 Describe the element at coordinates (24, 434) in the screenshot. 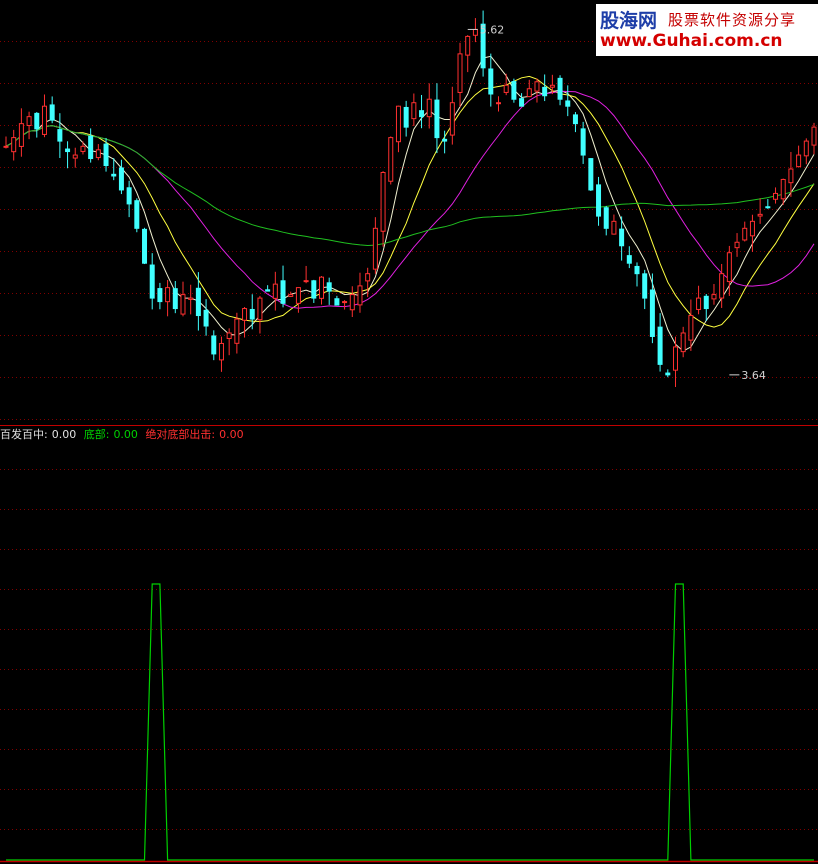

I see `legend-item1-label: 百发百中:` at that location.